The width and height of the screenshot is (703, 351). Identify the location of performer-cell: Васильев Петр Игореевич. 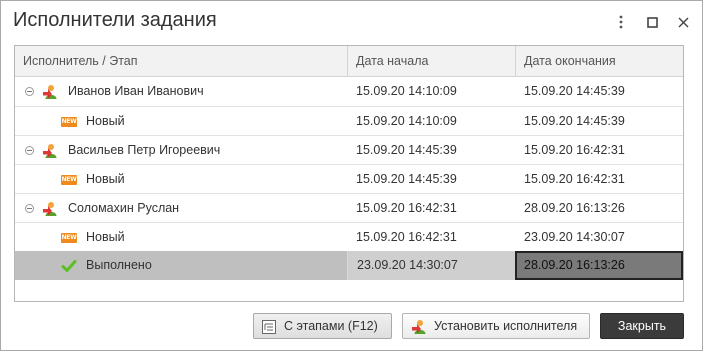
(181, 150).